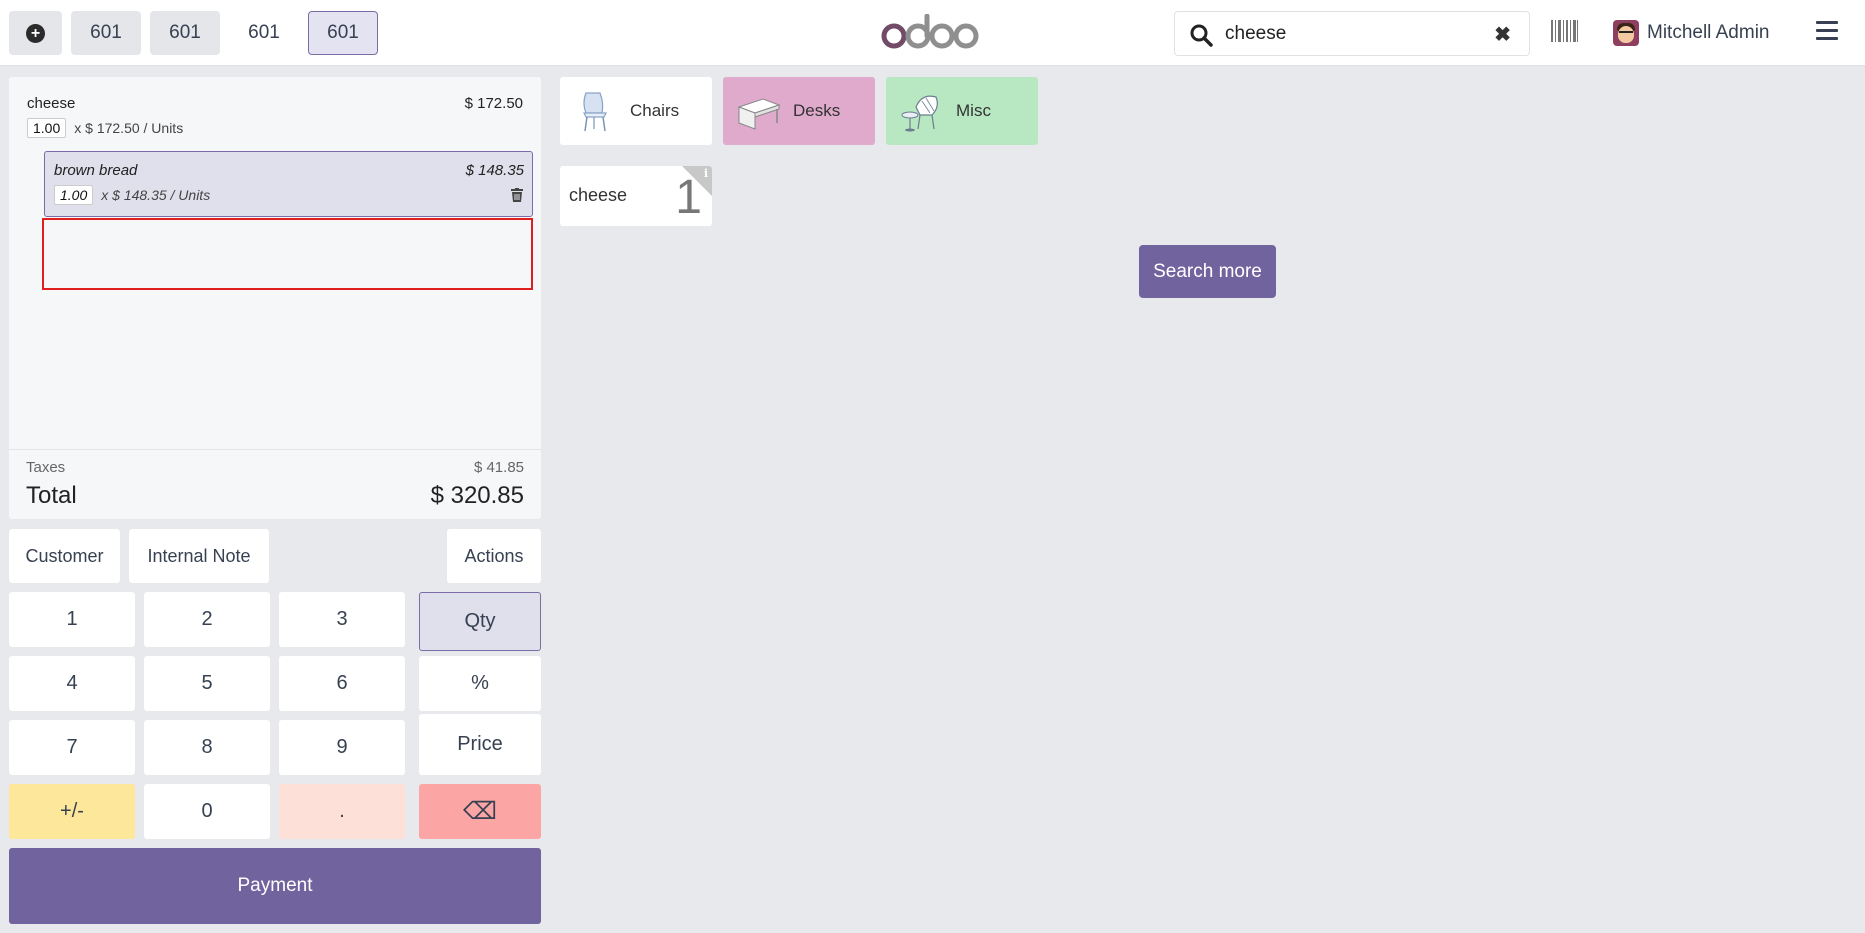 The image size is (1865, 933). What do you see at coordinates (1626, 33) in the screenshot?
I see `avatar` at bounding box center [1626, 33].